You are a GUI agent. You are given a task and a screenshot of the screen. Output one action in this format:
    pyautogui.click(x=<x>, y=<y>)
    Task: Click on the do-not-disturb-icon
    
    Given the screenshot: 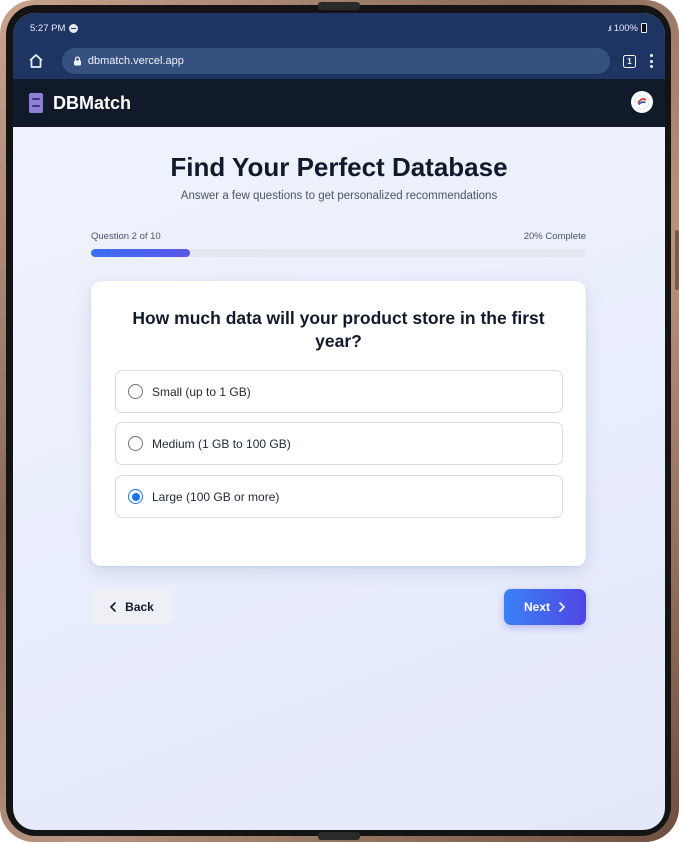 What is the action you would take?
    pyautogui.click(x=74, y=28)
    